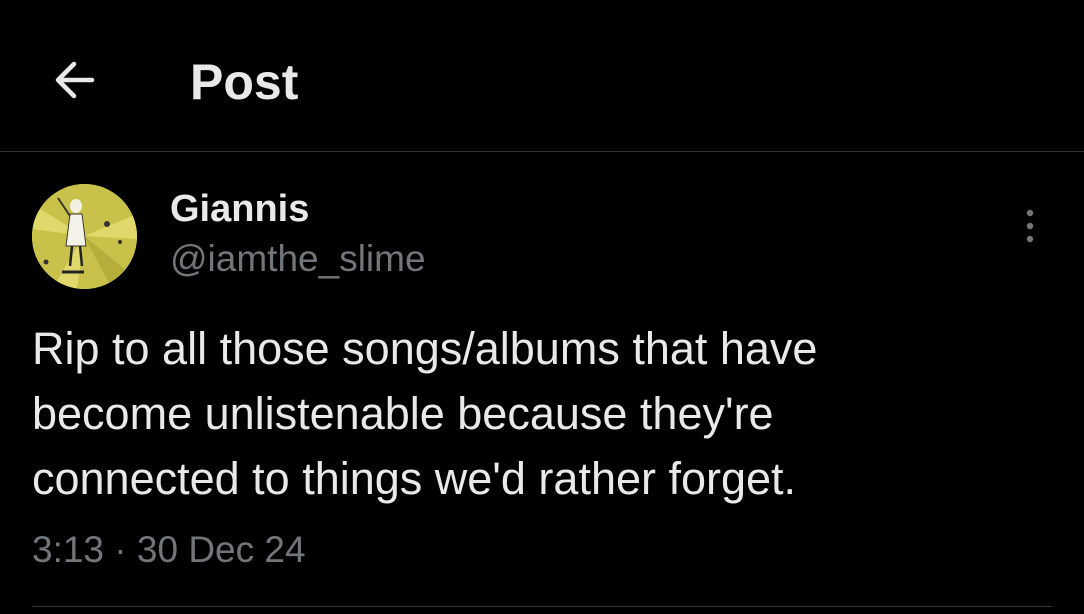 Image resolution: width=1084 pixels, height=614 pixels. I want to click on page-title: Post, so click(244, 82).